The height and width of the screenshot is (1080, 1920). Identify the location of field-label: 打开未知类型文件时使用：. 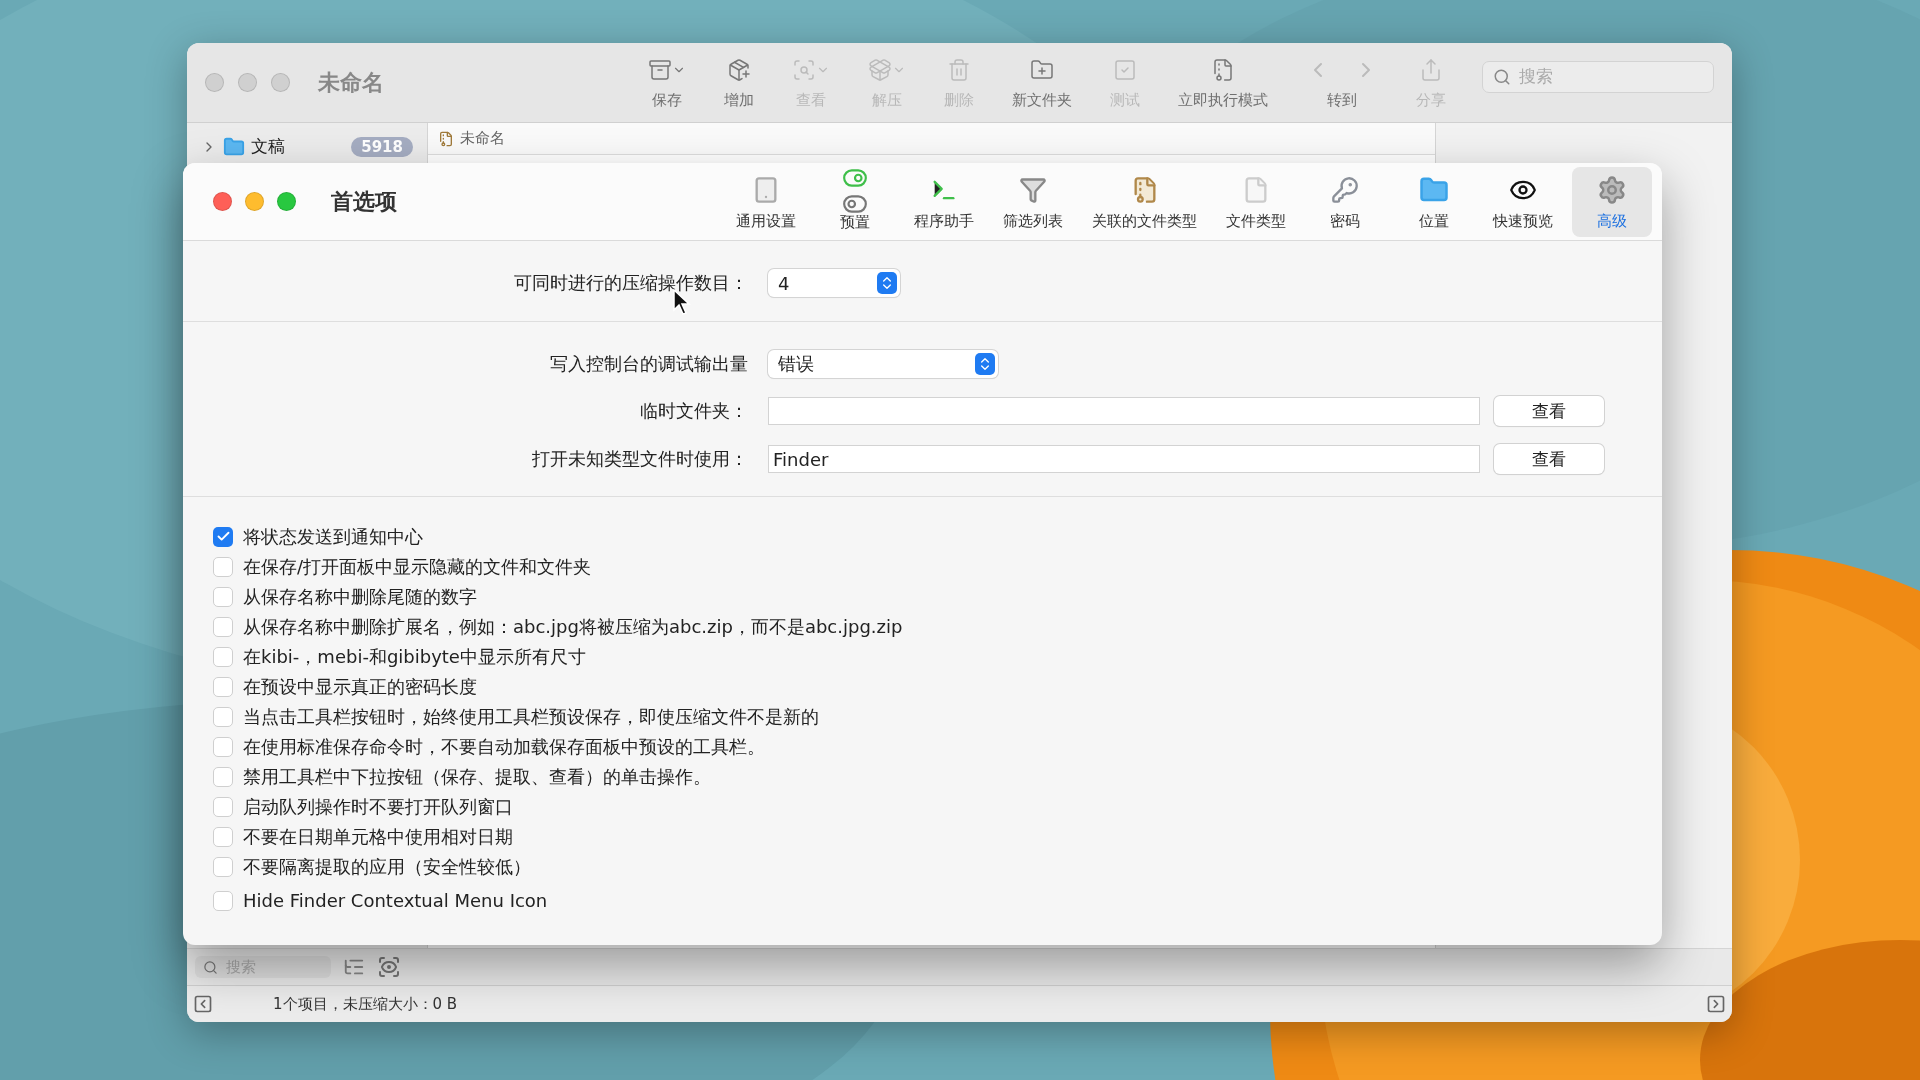
(639, 459).